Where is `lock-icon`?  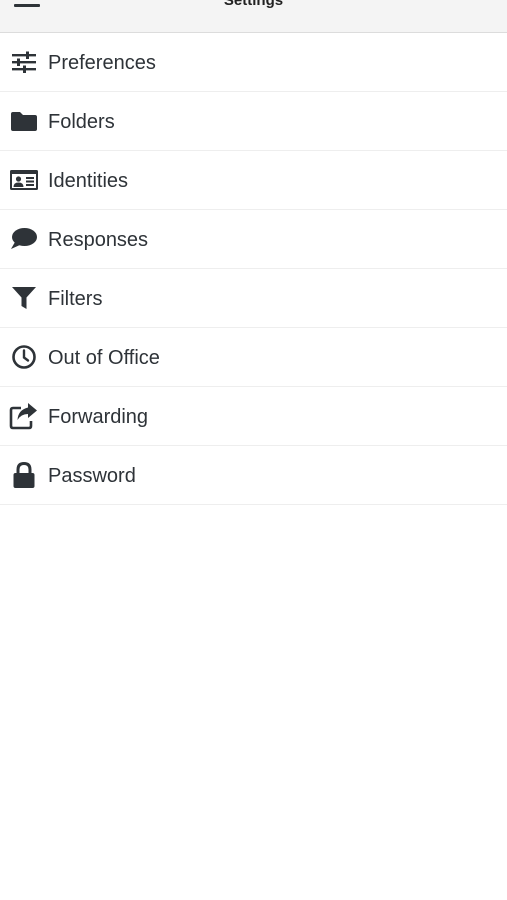
lock-icon is located at coordinates (24, 475).